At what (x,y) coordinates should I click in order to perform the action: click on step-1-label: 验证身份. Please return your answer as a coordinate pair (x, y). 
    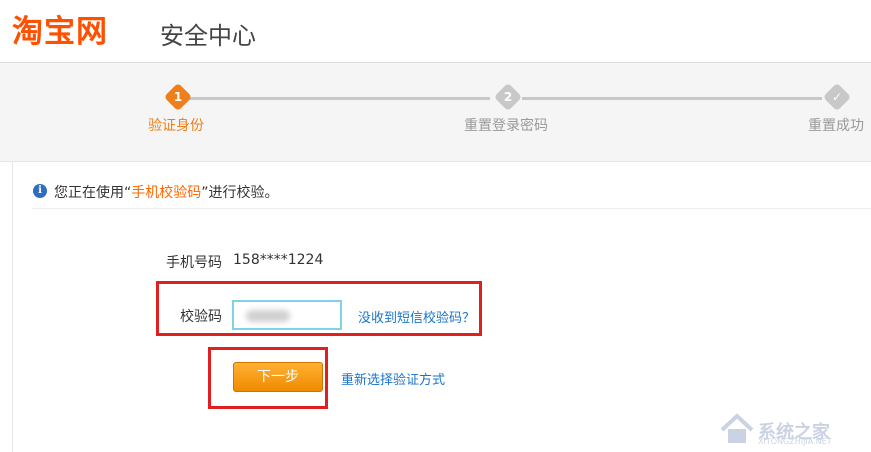
    Looking at the image, I should click on (176, 126).